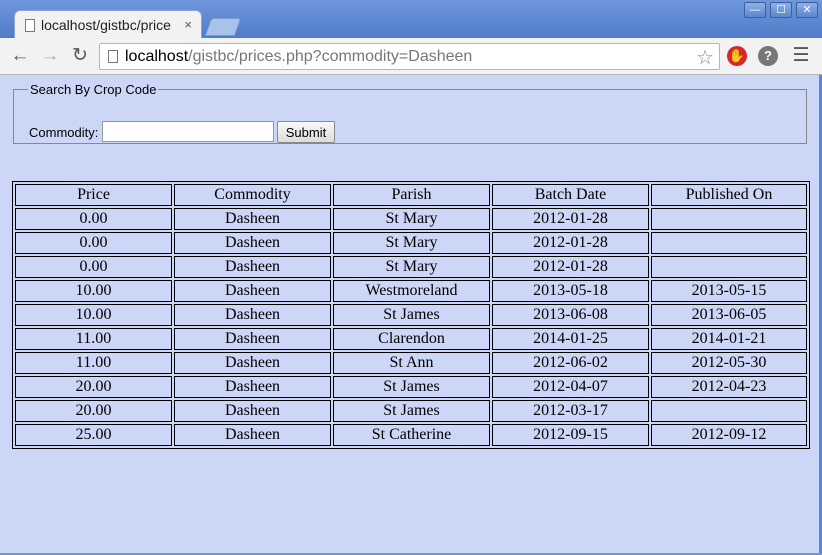 This screenshot has height=555, width=822. I want to click on table-row: 11.00 Dasheen St Ann 2012-06-02 2012-05-30, so click(411, 363).